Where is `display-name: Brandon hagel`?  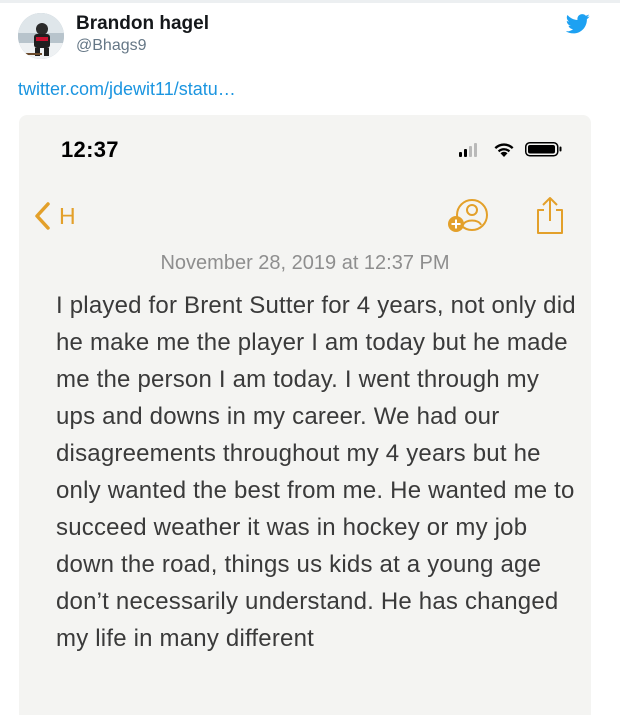 display-name: Brandon hagel is located at coordinates (142, 24).